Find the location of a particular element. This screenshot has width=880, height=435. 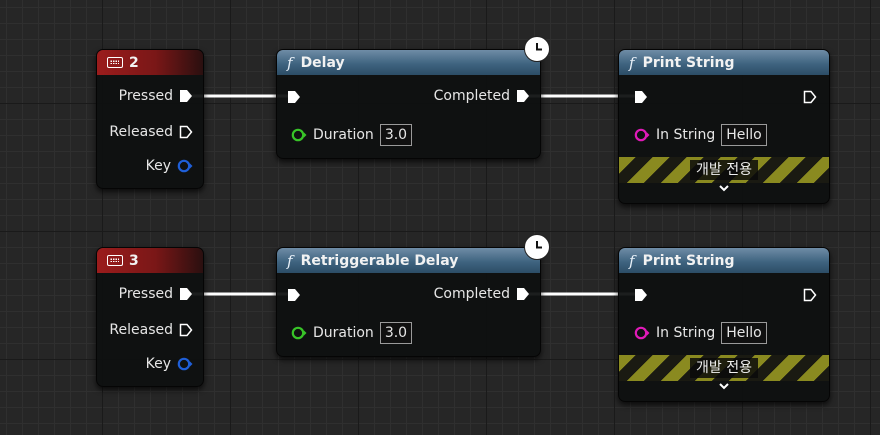

delay-node-title: Delay is located at coordinates (322, 62).